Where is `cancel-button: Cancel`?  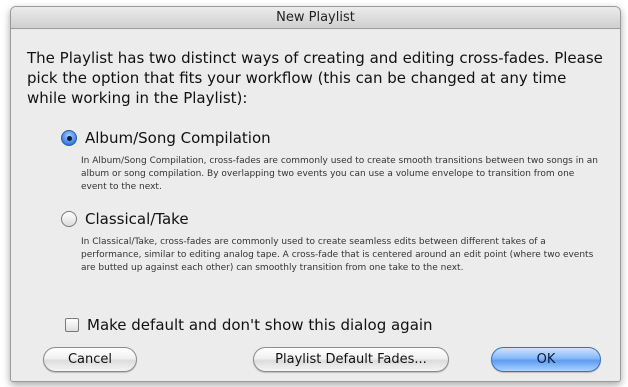 cancel-button: Cancel is located at coordinates (90, 359).